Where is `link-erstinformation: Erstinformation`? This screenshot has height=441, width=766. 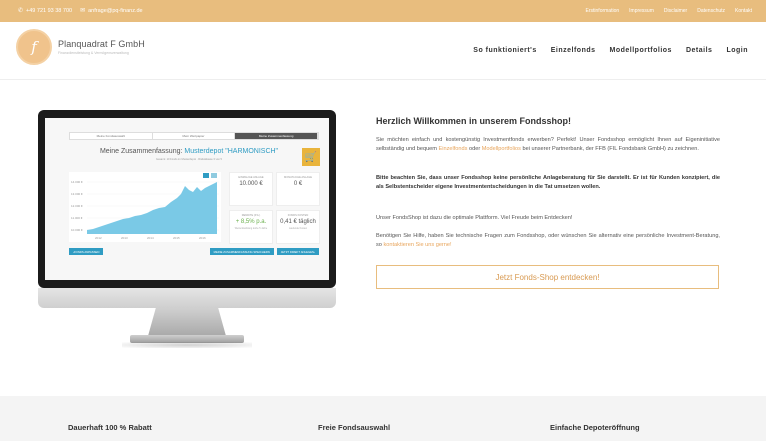 link-erstinformation: Erstinformation is located at coordinates (603, 11).